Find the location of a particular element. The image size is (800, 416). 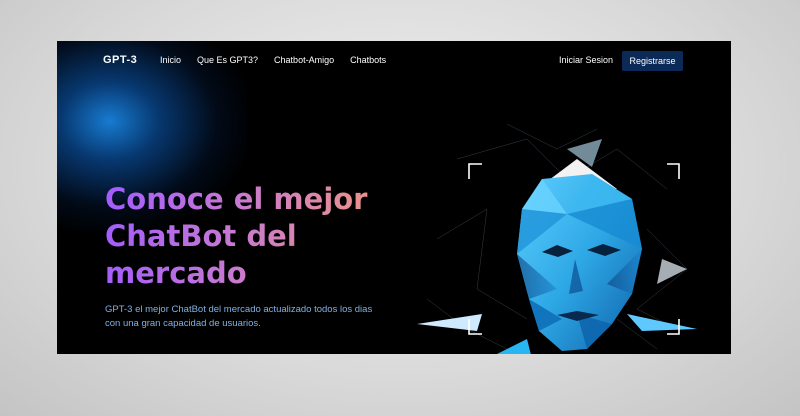

login-link: Iniciar Sesion is located at coordinates (586, 60).